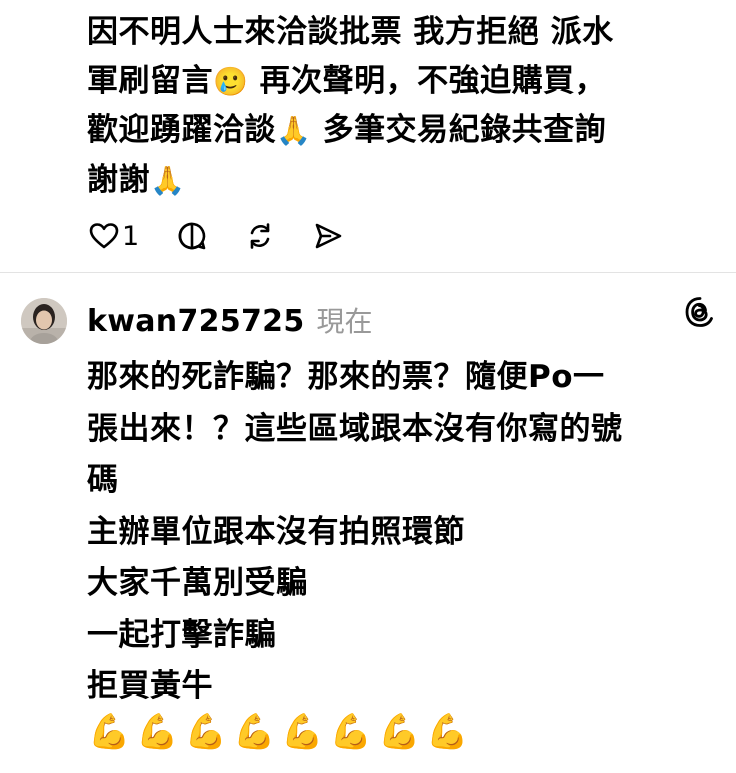 This screenshot has width=736, height=773. What do you see at coordinates (136, 179) in the screenshot?
I see `post-line: 謝謝🙏` at bounding box center [136, 179].